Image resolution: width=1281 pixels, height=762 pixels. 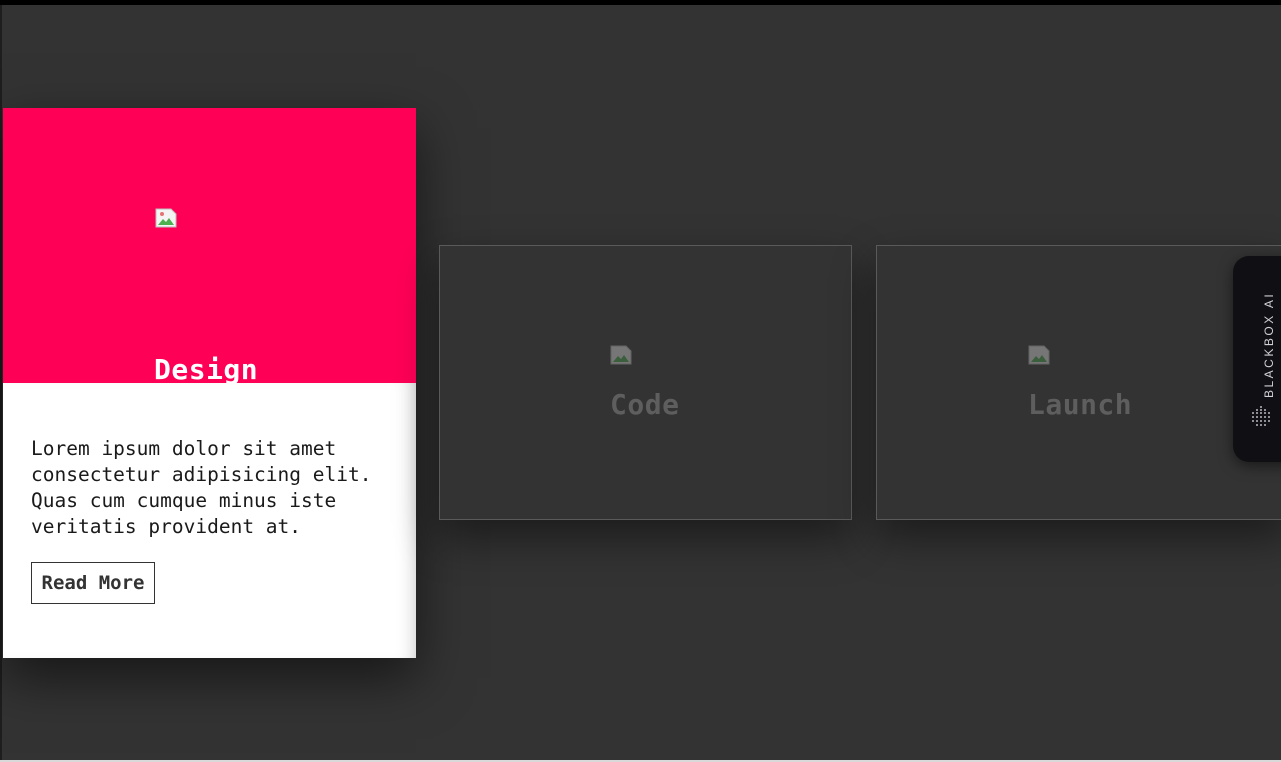 What do you see at coordinates (1080, 404) in the screenshot?
I see `launch-card-title: Launch` at bounding box center [1080, 404].